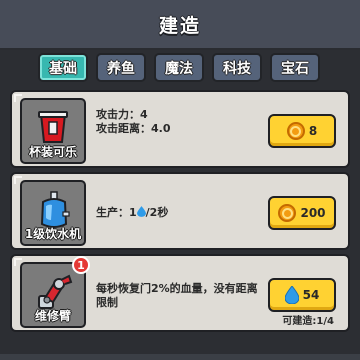  I want to click on title-bar: 建造, so click(180, 25).